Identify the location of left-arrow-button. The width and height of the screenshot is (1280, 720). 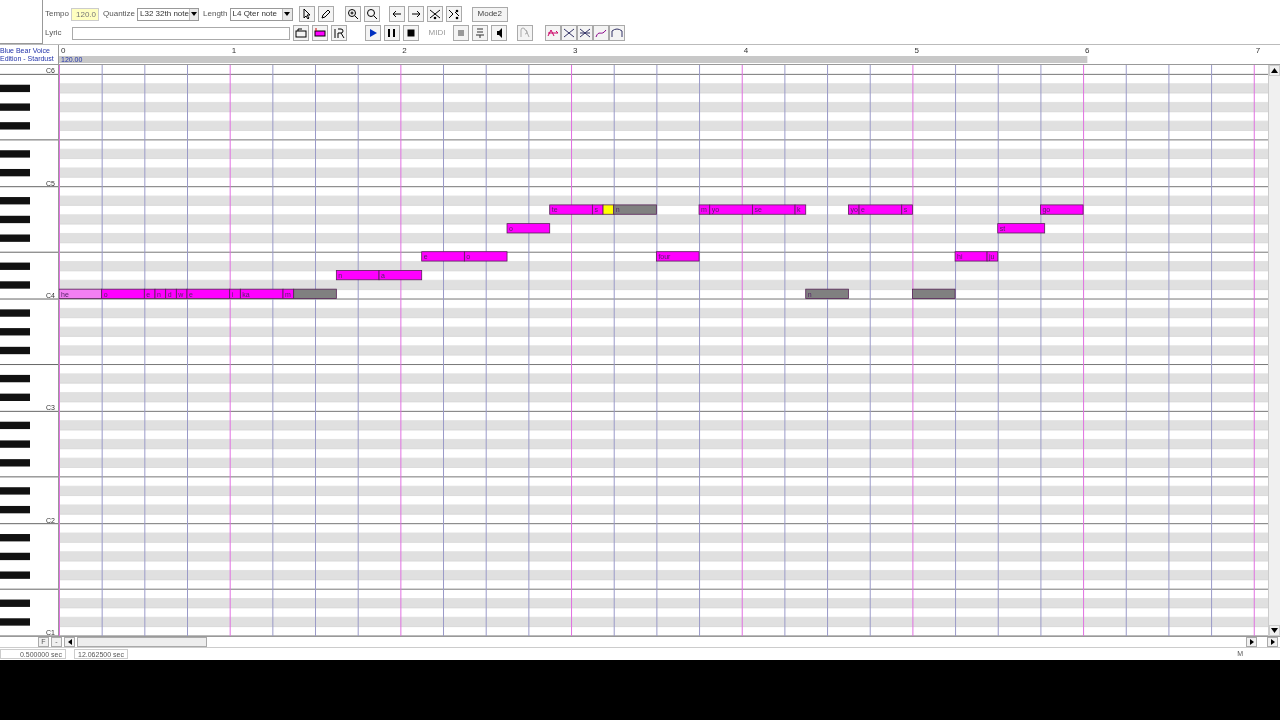
(396, 14).